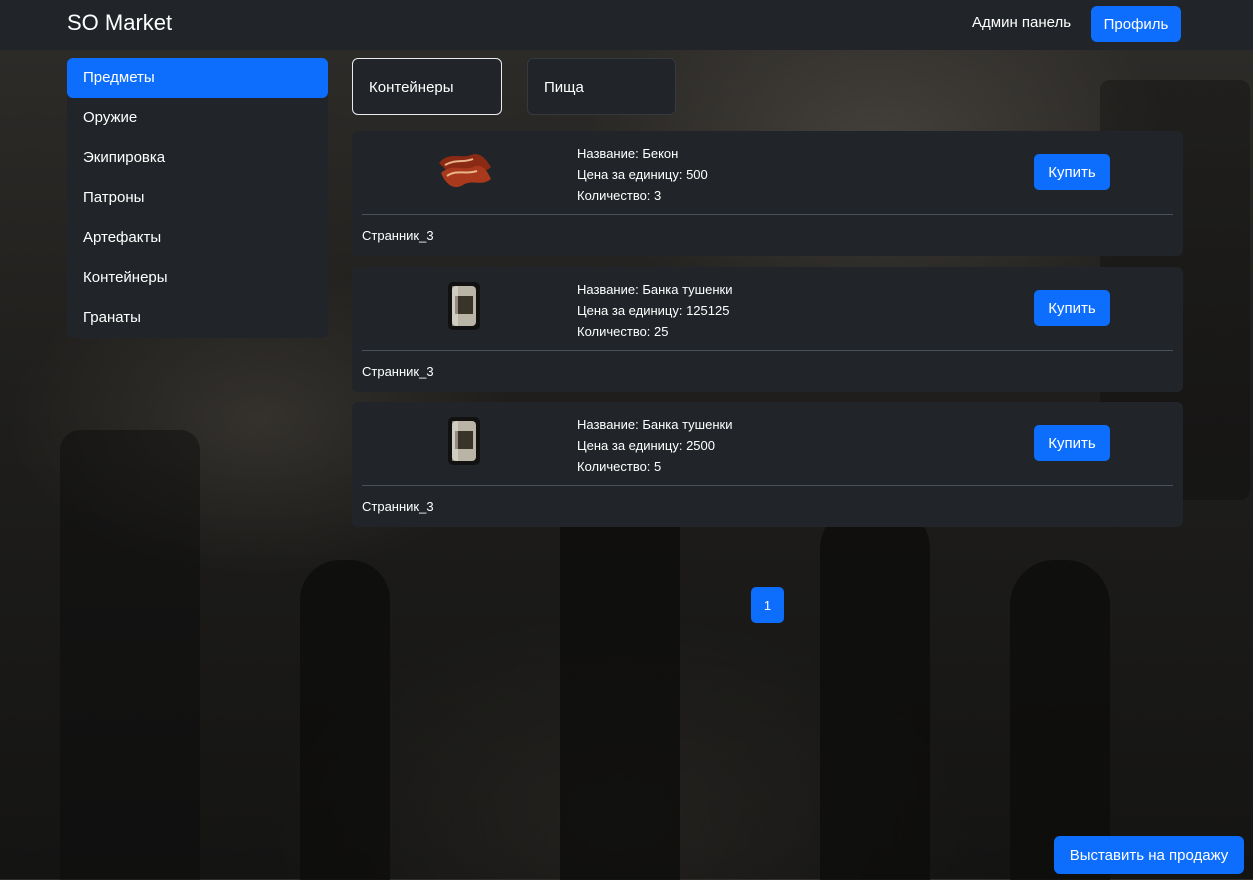  I want to click on sidebar-item-ammo: Патроны, so click(197, 198).